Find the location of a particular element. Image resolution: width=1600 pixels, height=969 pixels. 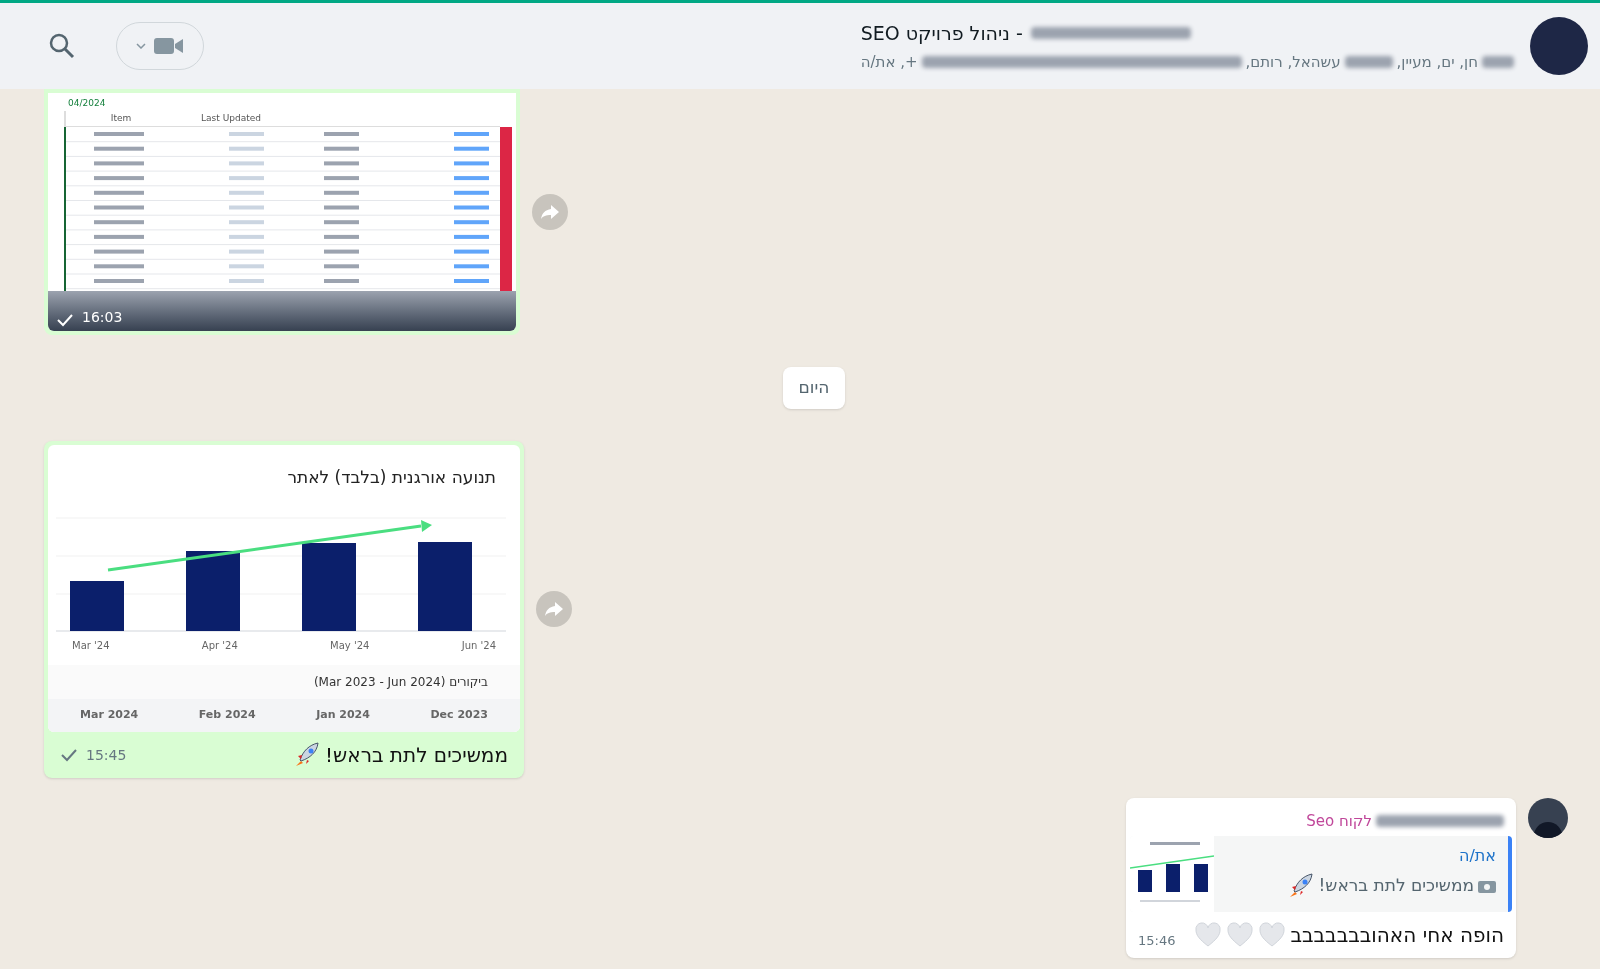

month-label: Feb 2024 is located at coordinates (227, 715).